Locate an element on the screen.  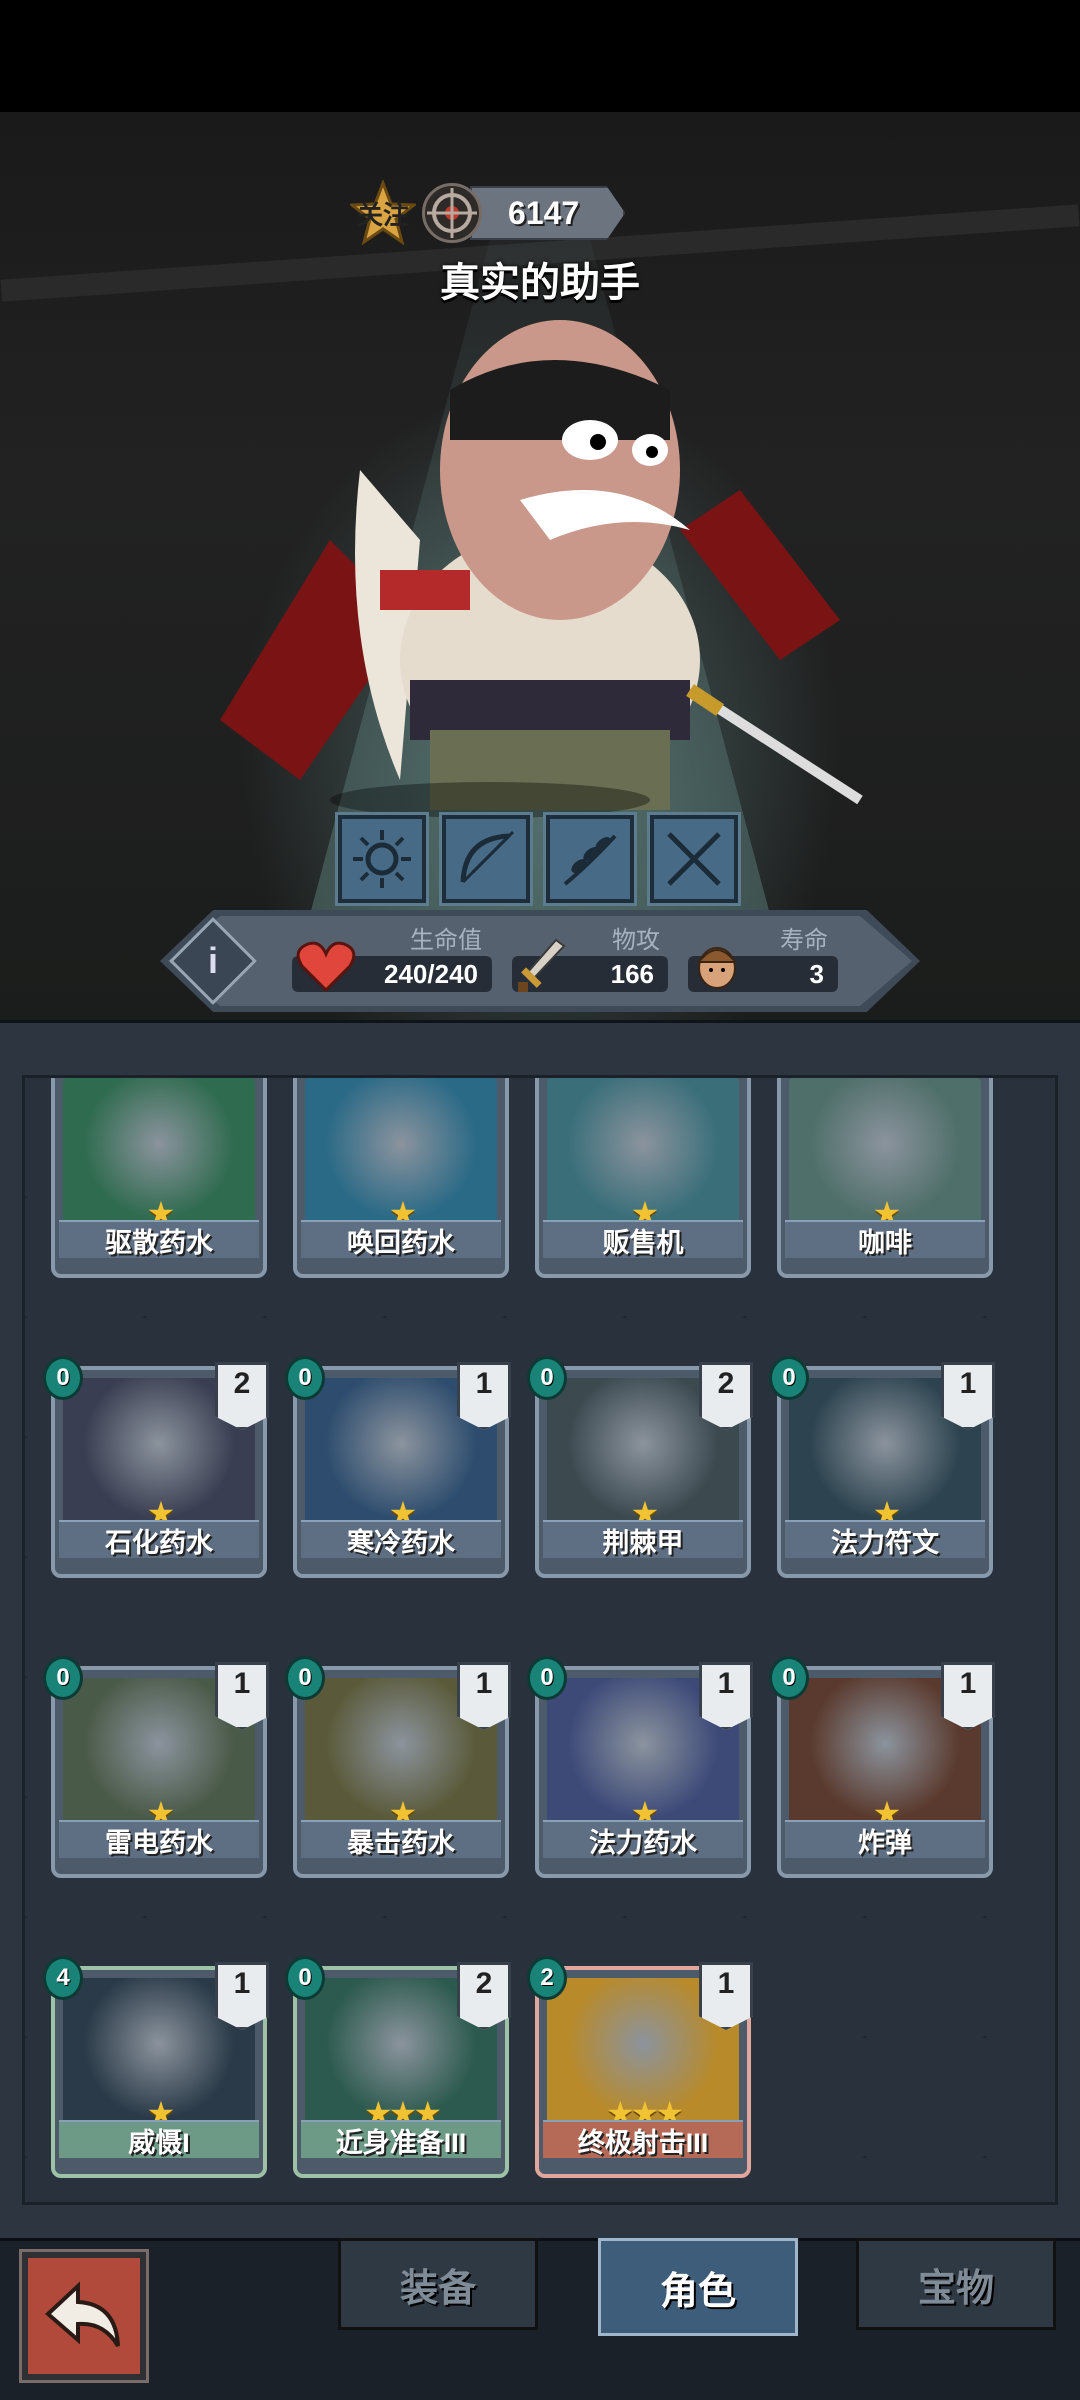
follow-label: 关注 is located at coordinates (382, 214).